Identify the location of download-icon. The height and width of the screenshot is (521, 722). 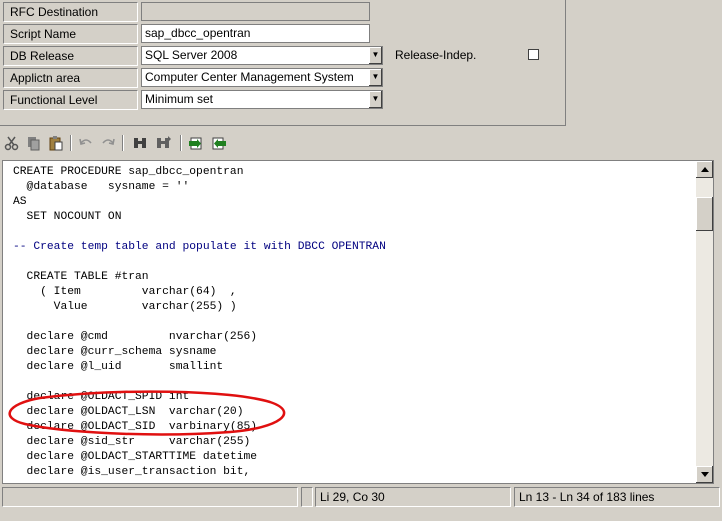
(219, 143).